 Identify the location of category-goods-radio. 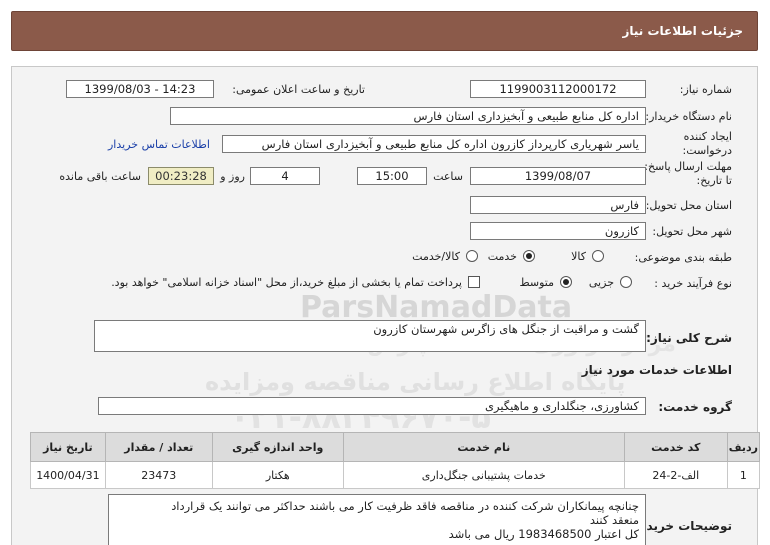
(598, 256).